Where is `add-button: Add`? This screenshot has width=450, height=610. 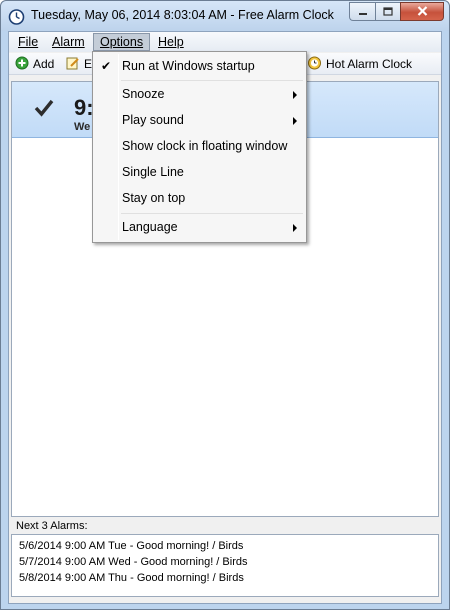 add-button: Add is located at coordinates (34, 64).